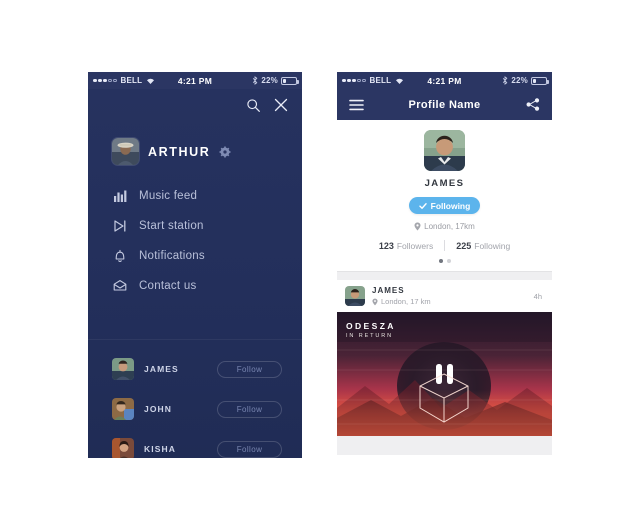  What do you see at coordinates (415, 245) in the screenshot?
I see `followers-label: Followers` at bounding box center [415, 245].